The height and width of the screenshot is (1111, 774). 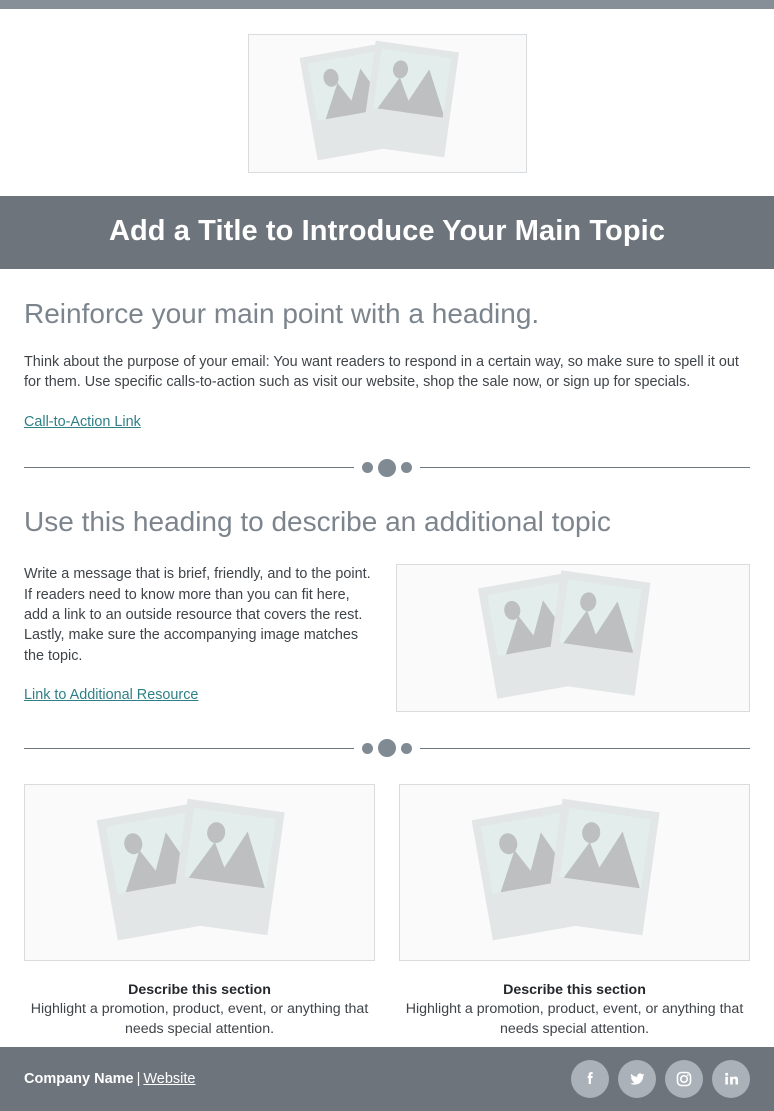 I want to click on section-two-image-placeholder, so click(x=573, y=638).